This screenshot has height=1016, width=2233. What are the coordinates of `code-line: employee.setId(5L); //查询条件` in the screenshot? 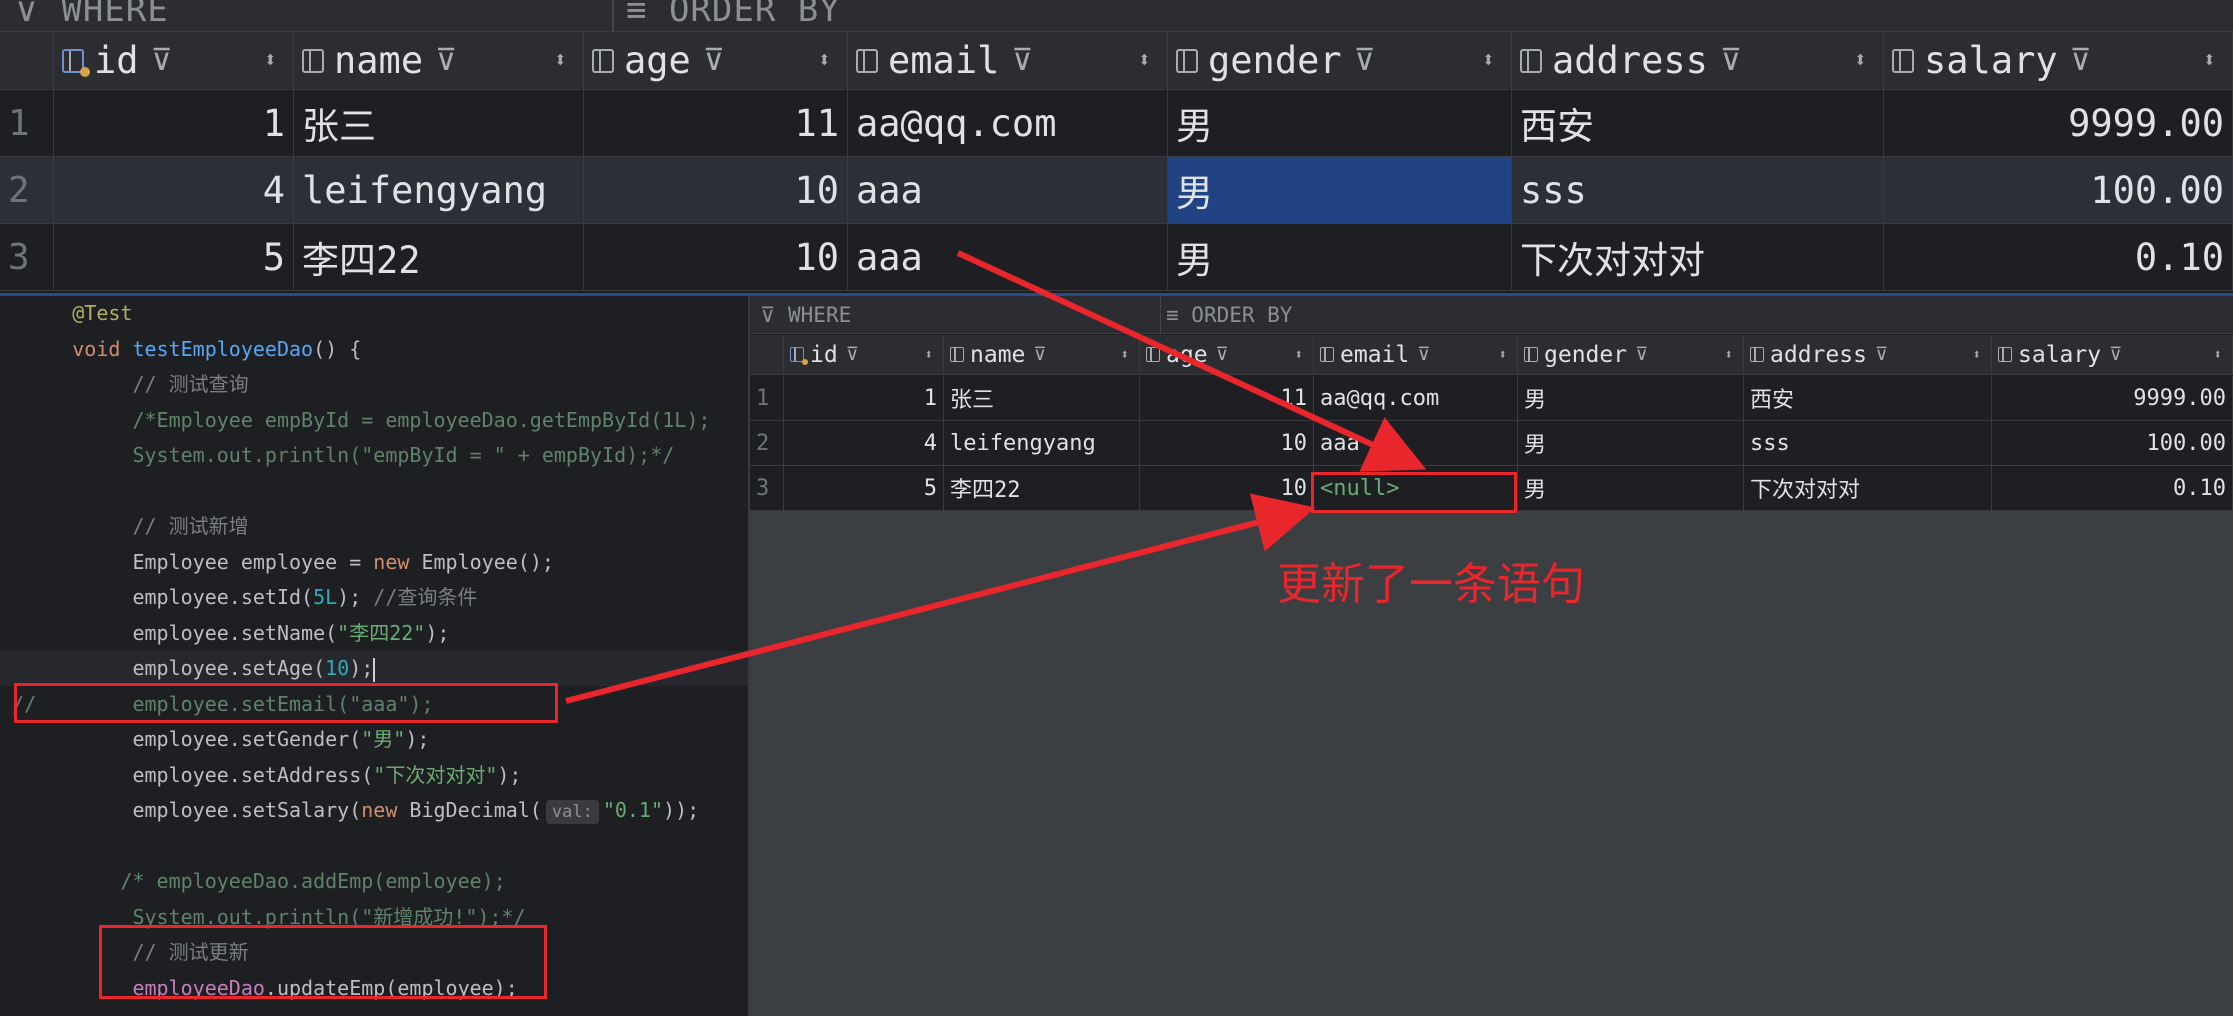 It's located at (374, 597).